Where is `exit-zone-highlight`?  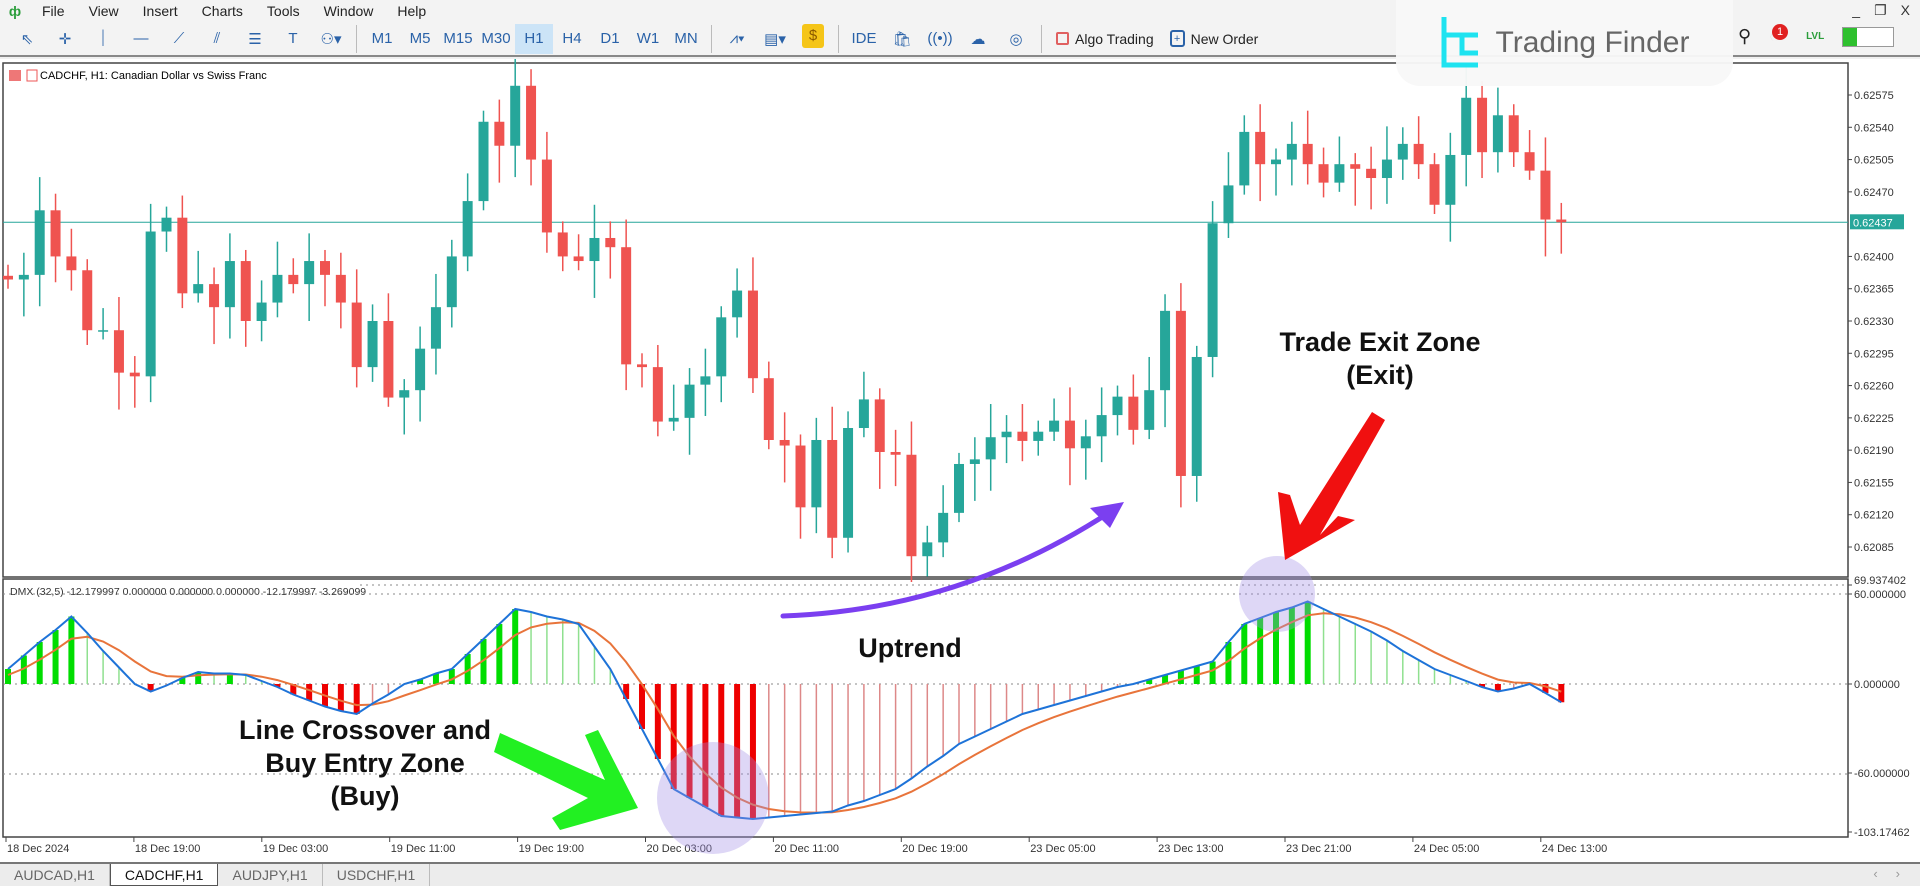 exit-zone-highlight is located at coordinates (1277, 594).